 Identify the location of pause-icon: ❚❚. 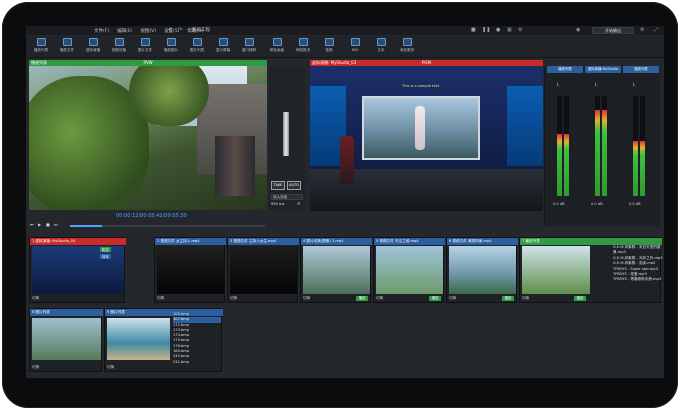
(486, 30).